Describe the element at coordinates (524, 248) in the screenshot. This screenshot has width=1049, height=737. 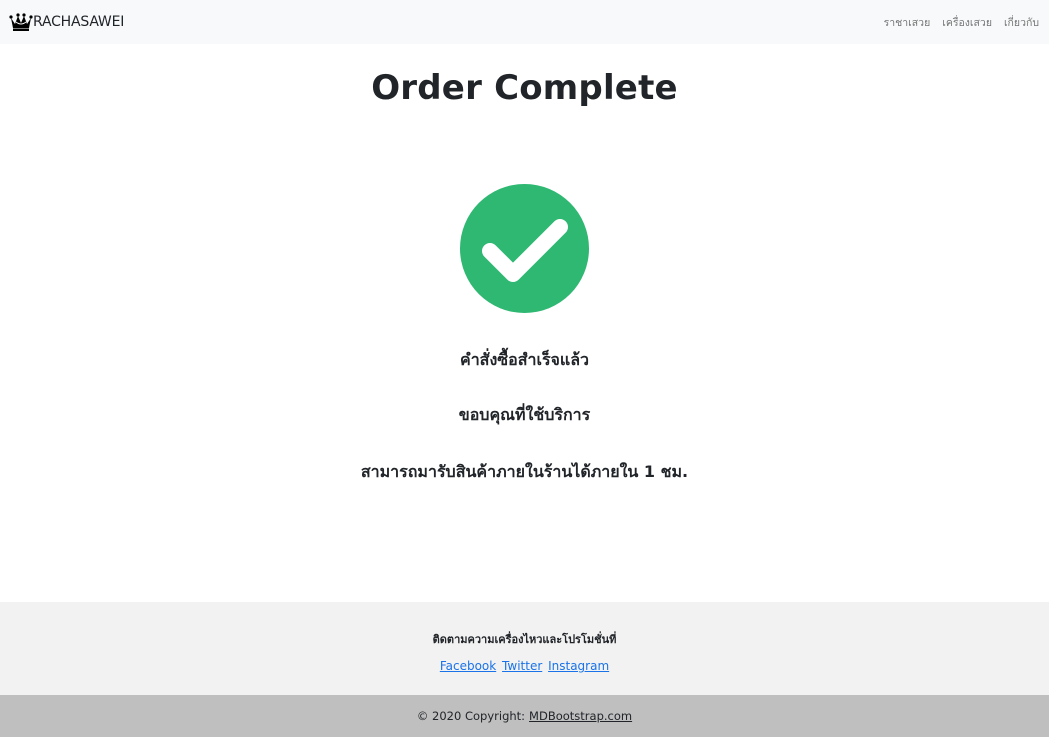
I see `success-check-icon` at that location.